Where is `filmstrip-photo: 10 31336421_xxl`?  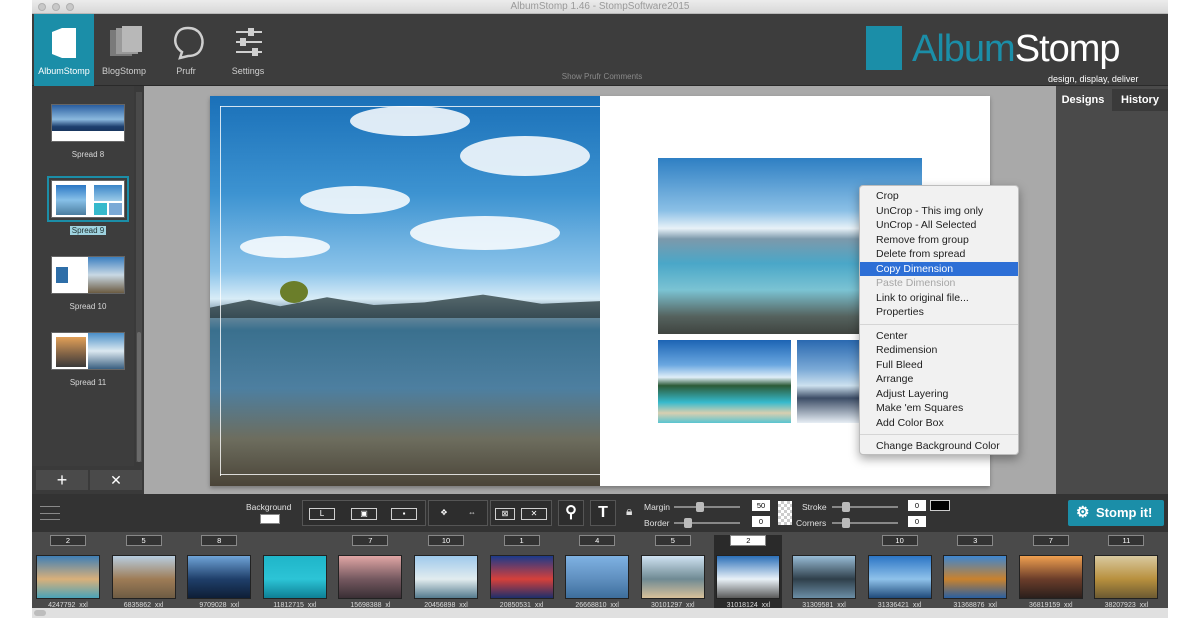
filmstrip-photo: 10 31336421_xxl is located at coordinates (900, 575).